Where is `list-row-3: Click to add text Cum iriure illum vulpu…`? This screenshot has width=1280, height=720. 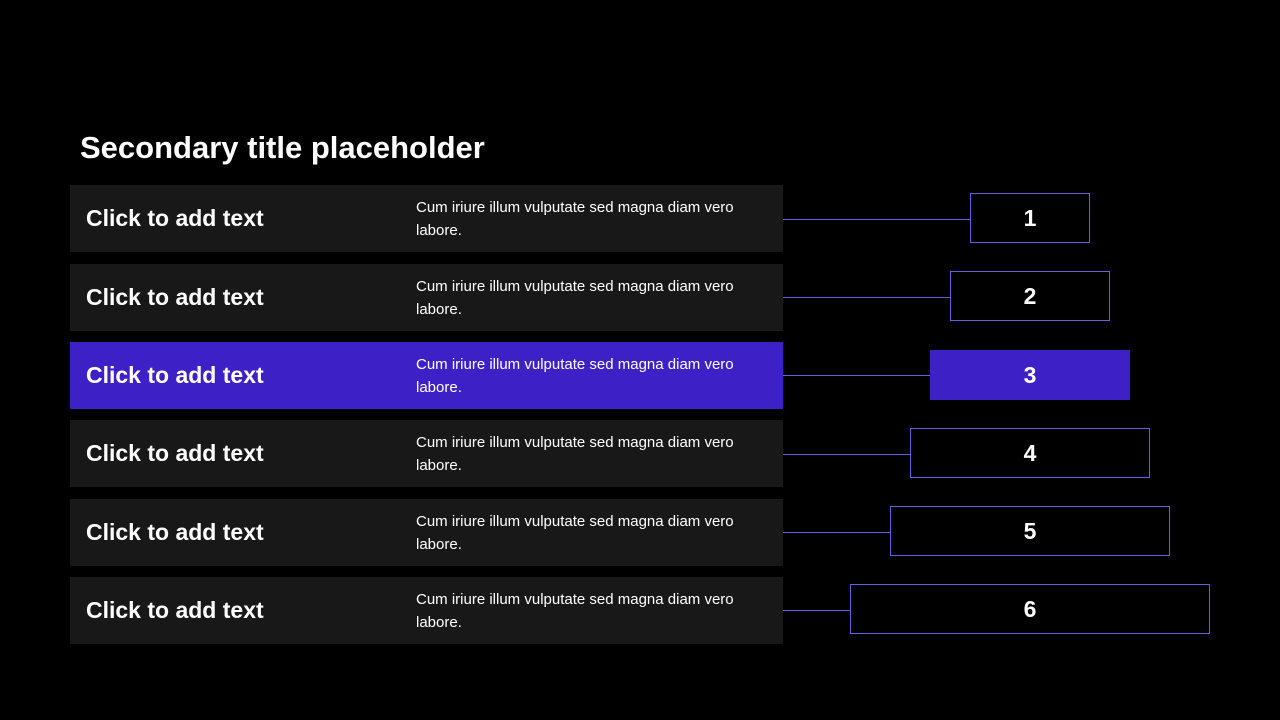 list-row-3: Click to add text Cum iriure illum vulpu… is located at coordinates (426, 375).